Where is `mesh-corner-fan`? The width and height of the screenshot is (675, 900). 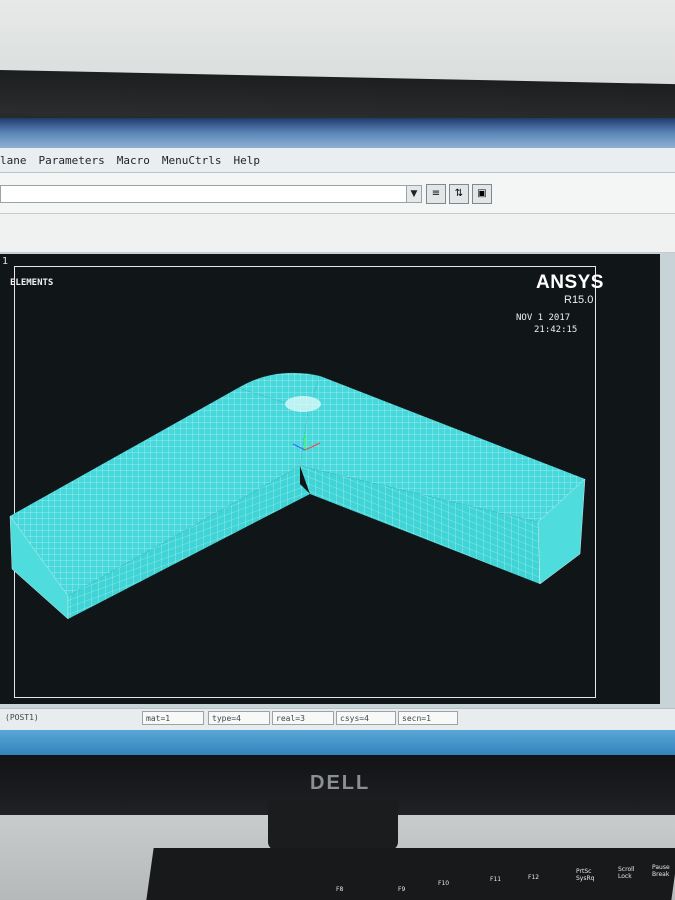 mesh-corner-fan is located at coordinates (303, 404).